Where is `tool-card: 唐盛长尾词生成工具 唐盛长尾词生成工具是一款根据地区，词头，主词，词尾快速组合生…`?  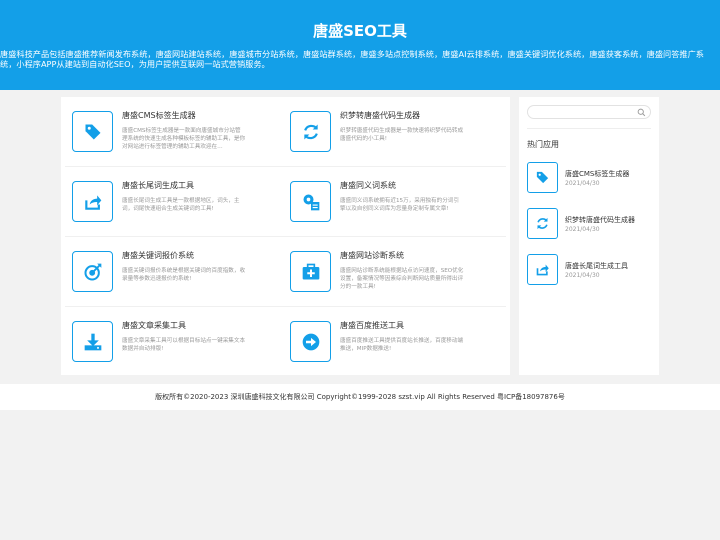 tool-card: 唐盛长尾词生成工具 唐盛长尾词生成工具是一款根据地区，词头，主词，词尾快速组合生… is located at coordinates (170, 201).